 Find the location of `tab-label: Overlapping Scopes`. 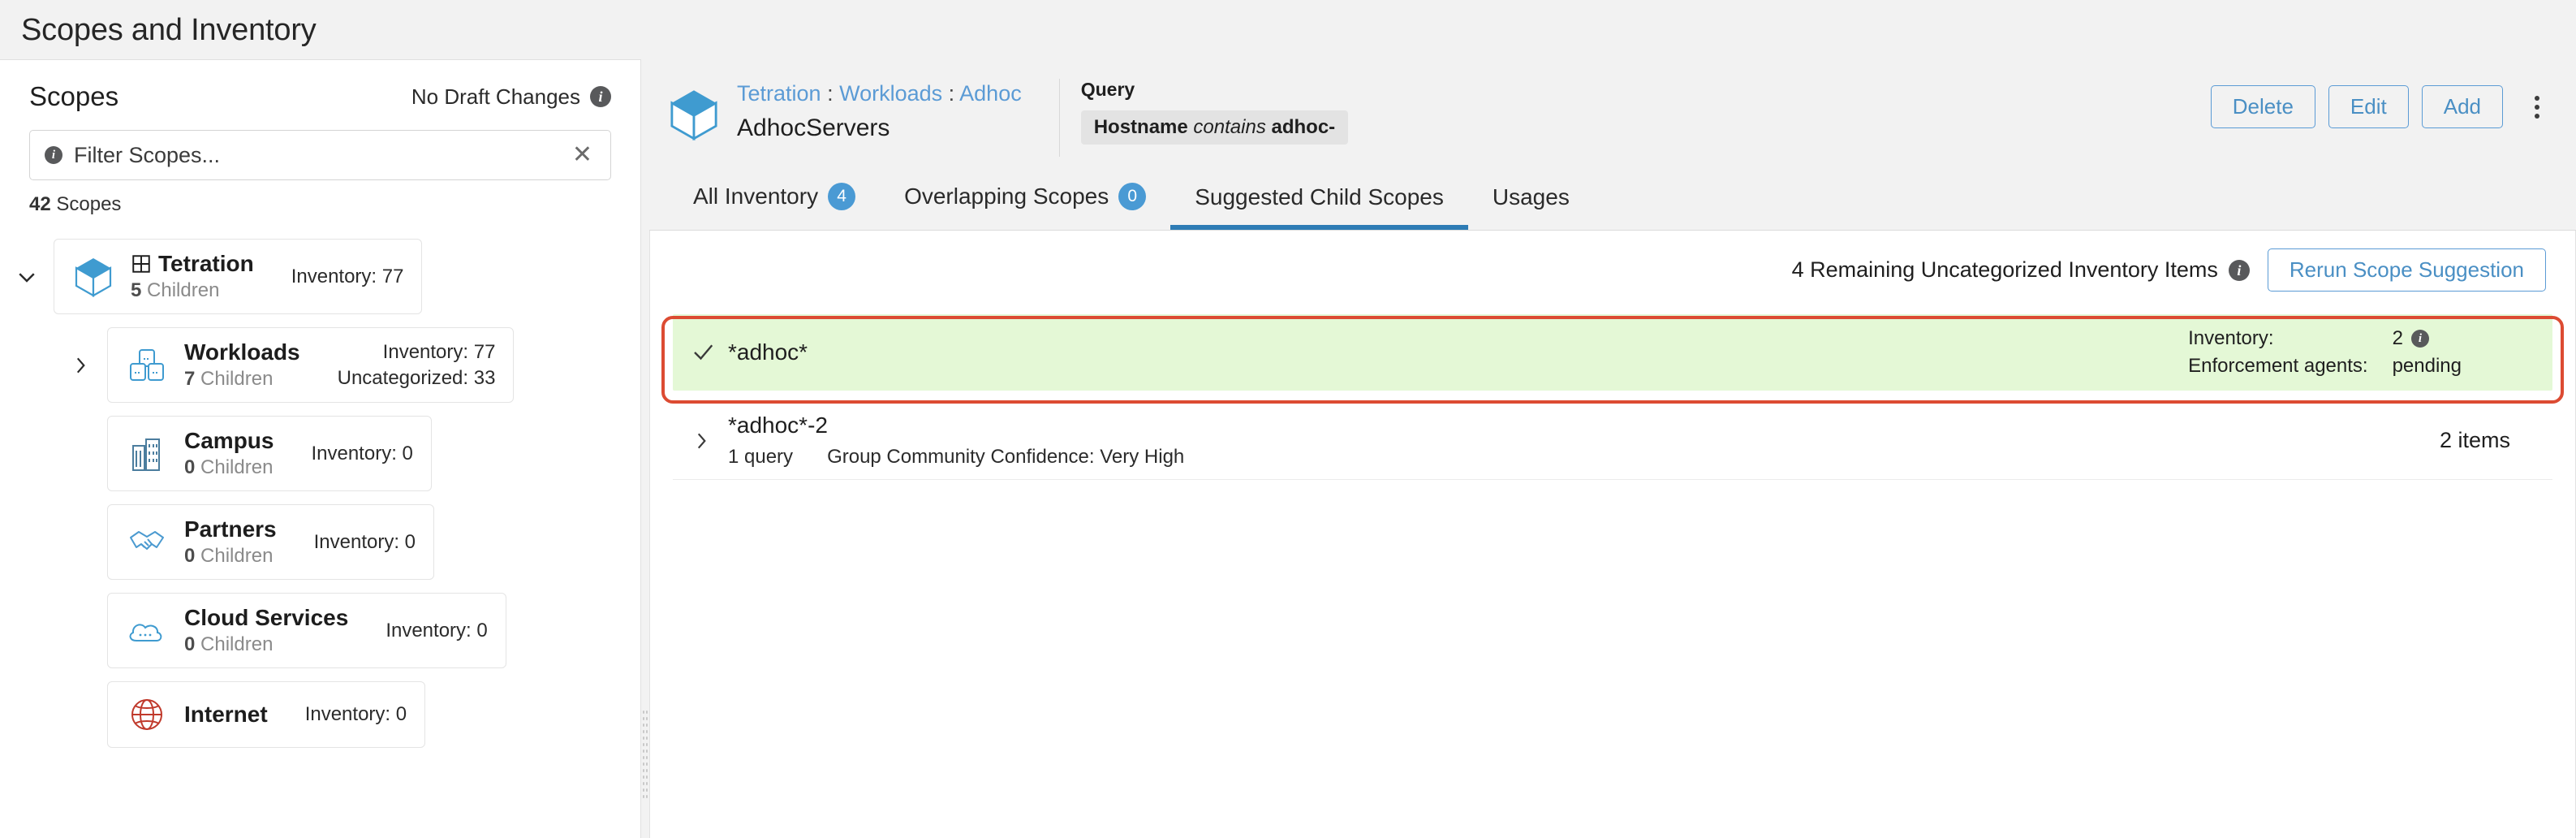

tab-label: Overlapping Scopes is located at coordinates (1007, 196).